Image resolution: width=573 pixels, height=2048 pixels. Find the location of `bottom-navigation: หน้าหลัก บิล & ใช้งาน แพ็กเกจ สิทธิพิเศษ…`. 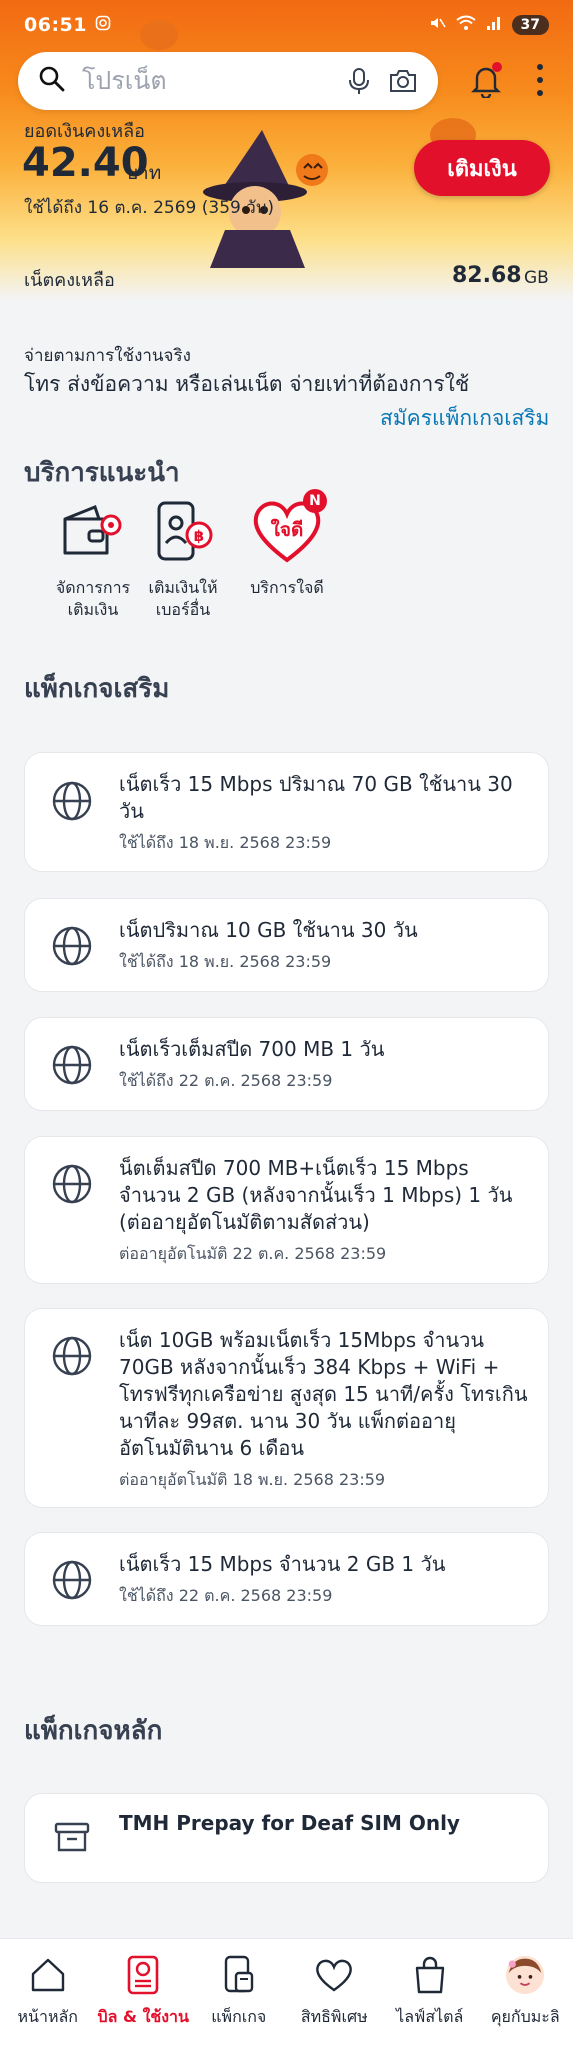

bottom-navigation: หน้าหลัก บิล & ใช้งาน แพ็กเกจ สิทธิพิเศษ… is located at coordinates (286, 1993).